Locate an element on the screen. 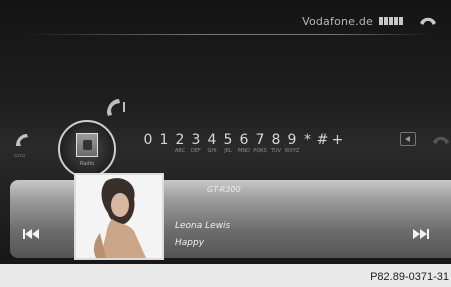 This screenshot has height=287, width=451. artist-name: Leona Lewis is located at coordinates (203, 226).